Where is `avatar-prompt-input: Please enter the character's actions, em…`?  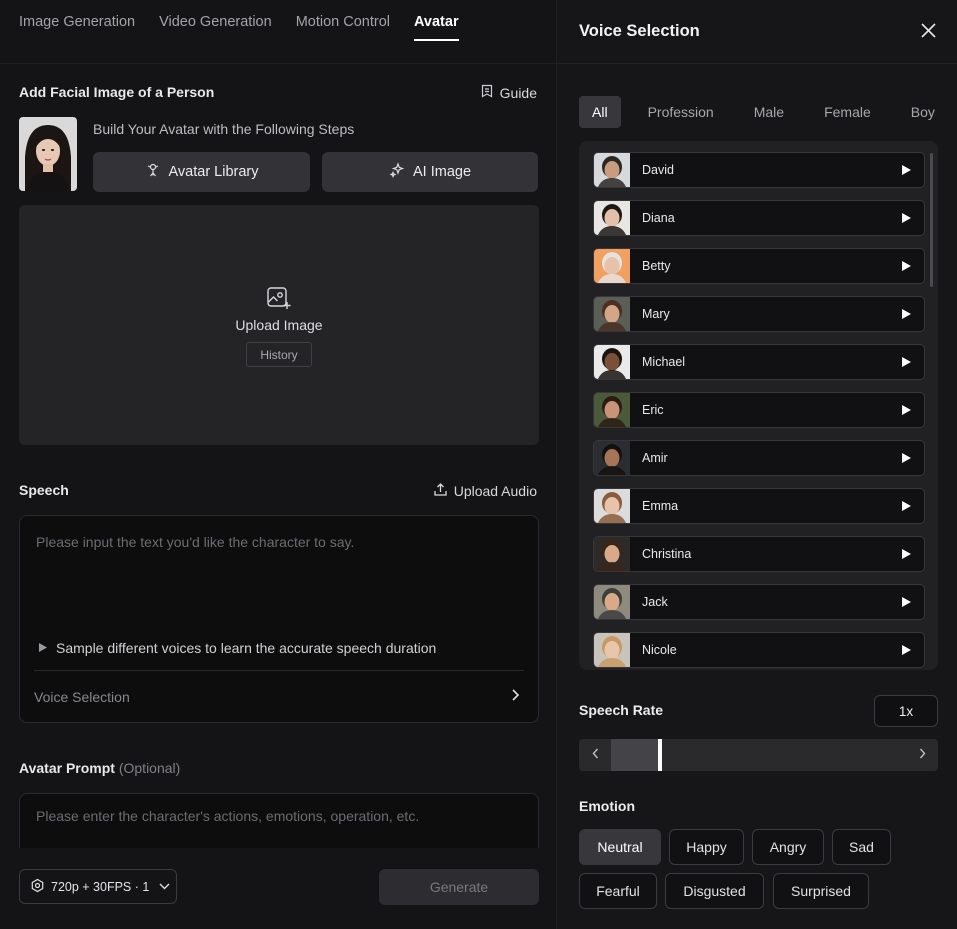 avatar-prompt-input: Please enter the character's actions, em… is located at coordinates (279, 823).